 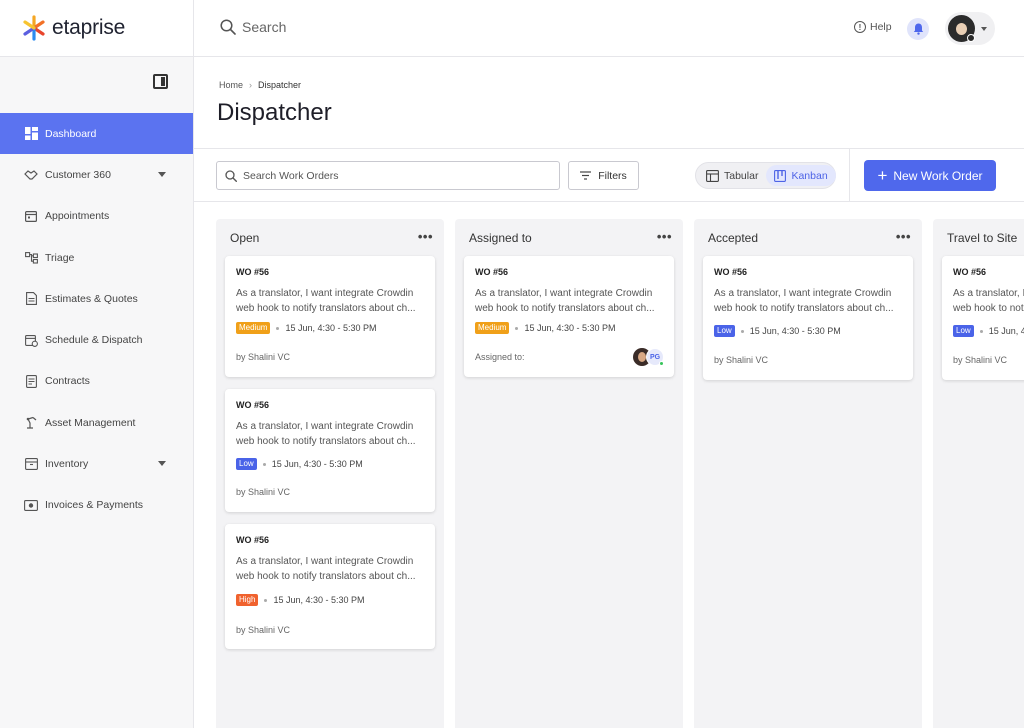 I want to click on sidebar-item-label: Triage, so click(x=60, y=257).